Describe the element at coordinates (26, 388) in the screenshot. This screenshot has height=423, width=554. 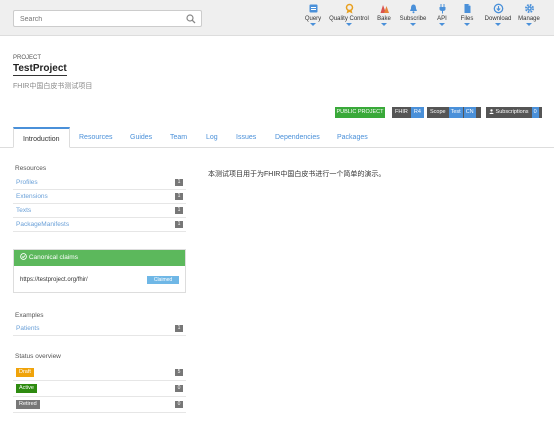
I see `status-label-active: Active` at that location.